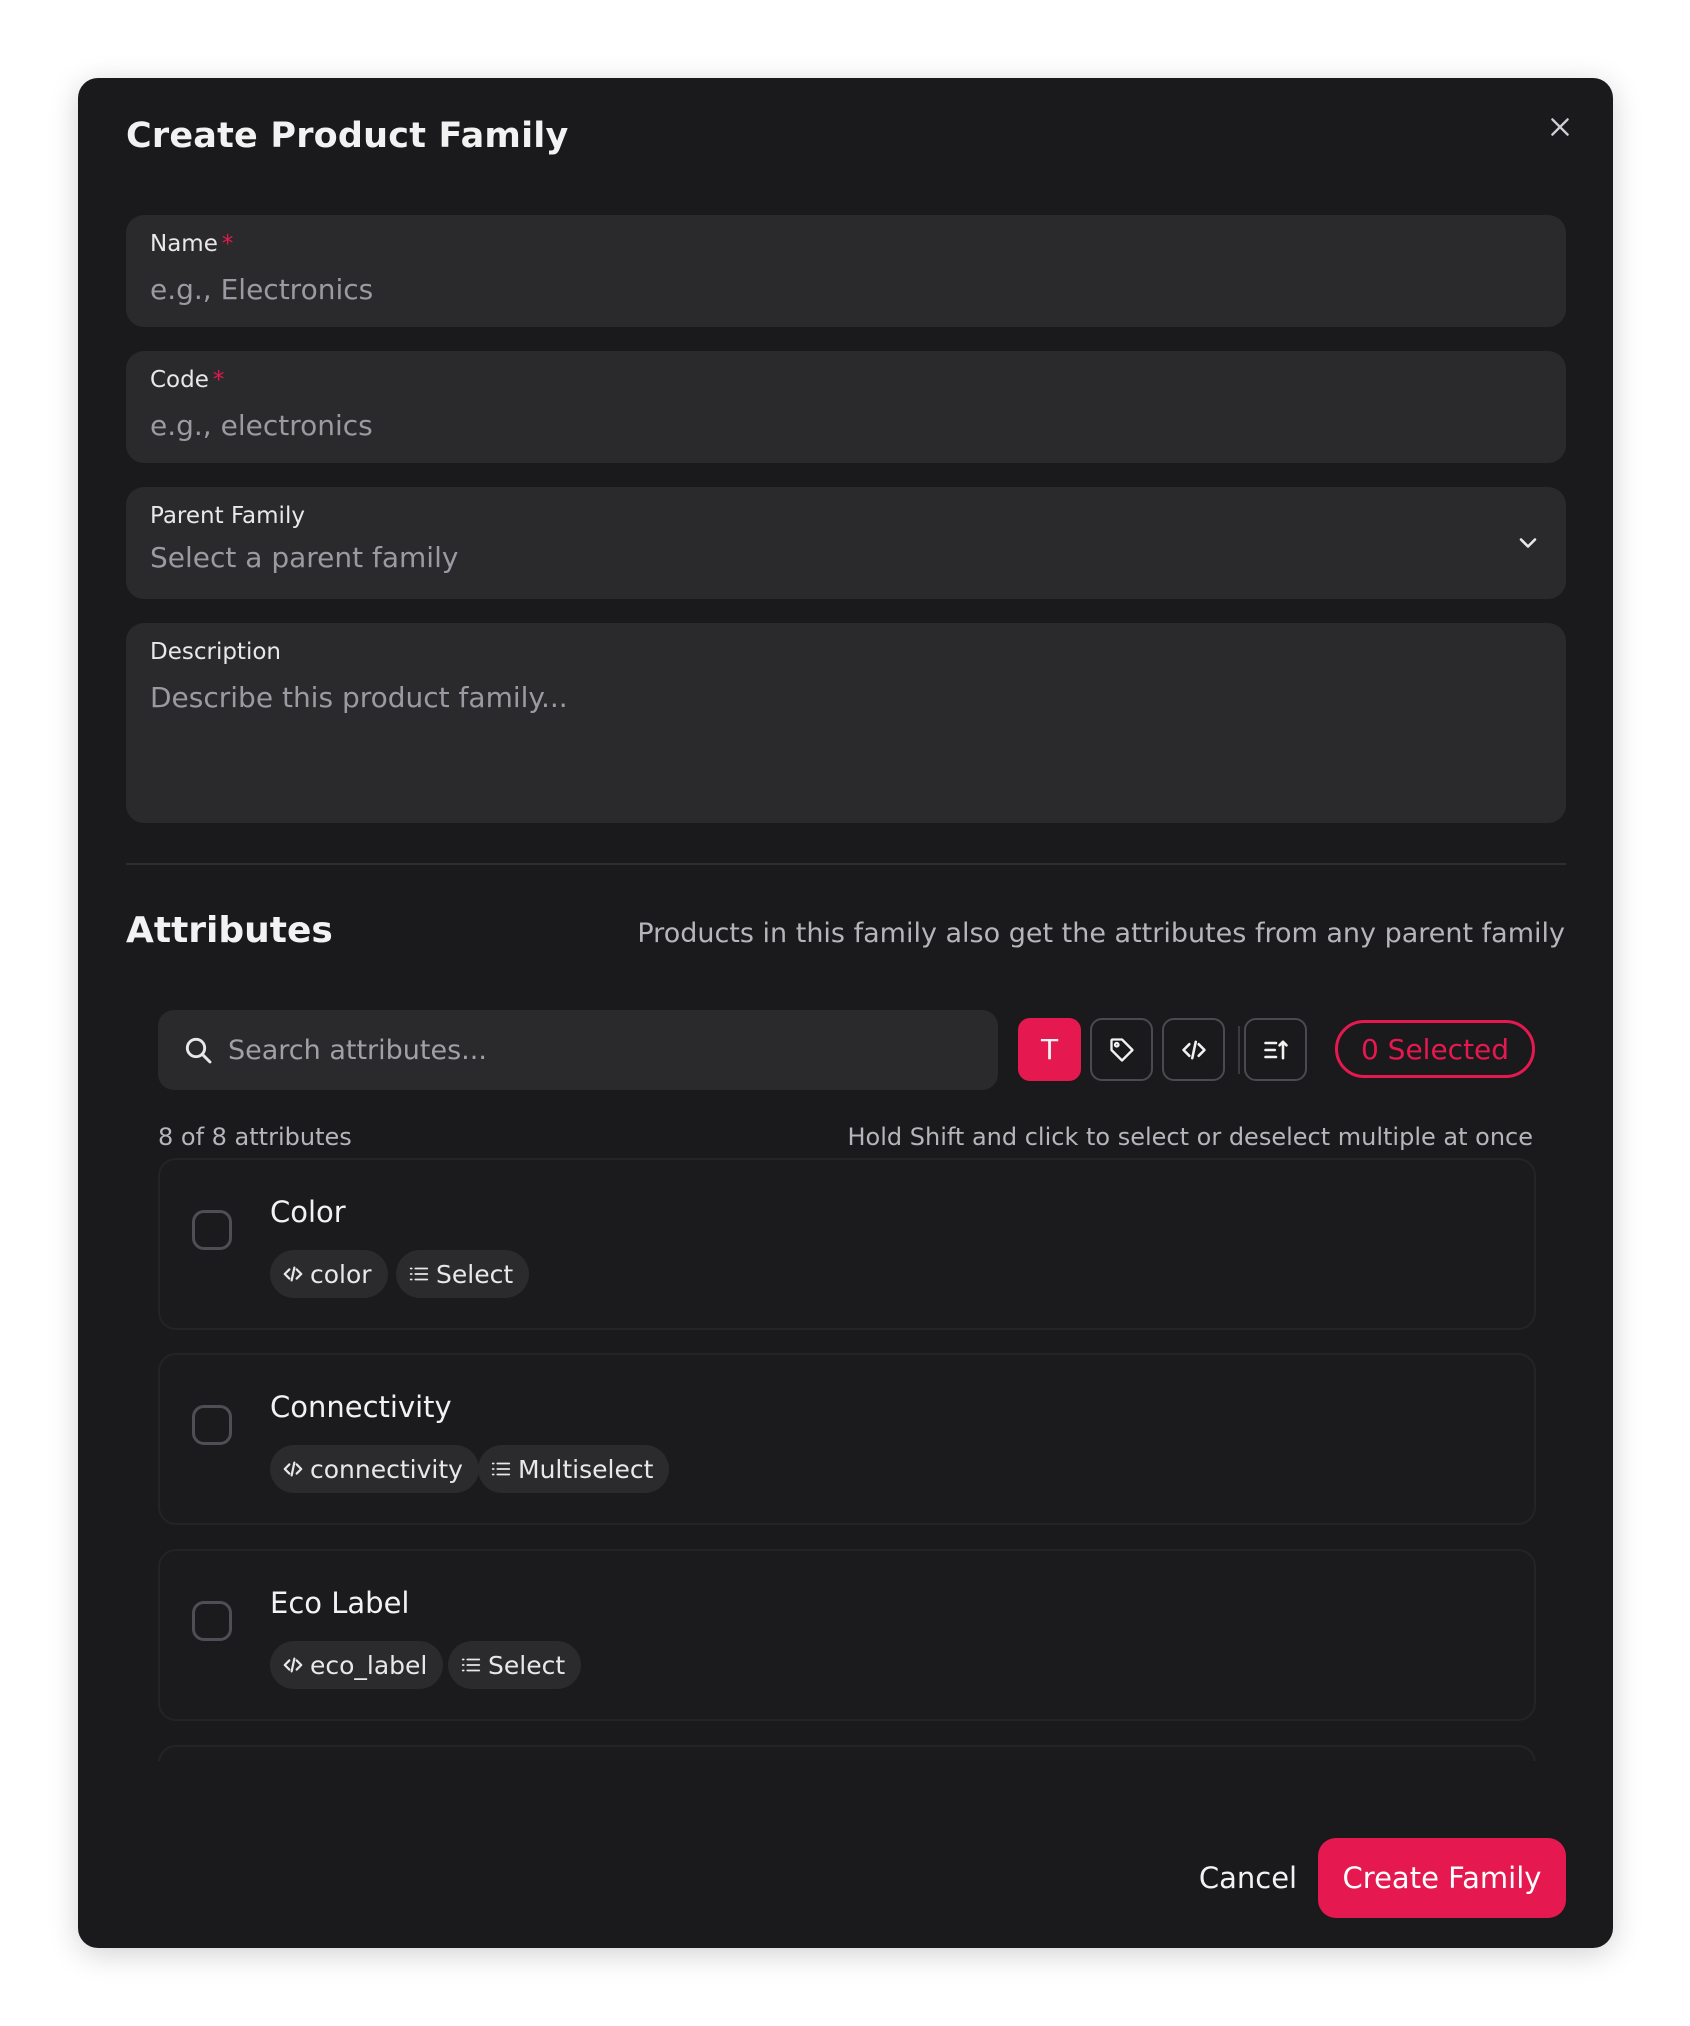 This screenshot has width=1690, height=2026. I want to click on code-input, so click(800, 425).